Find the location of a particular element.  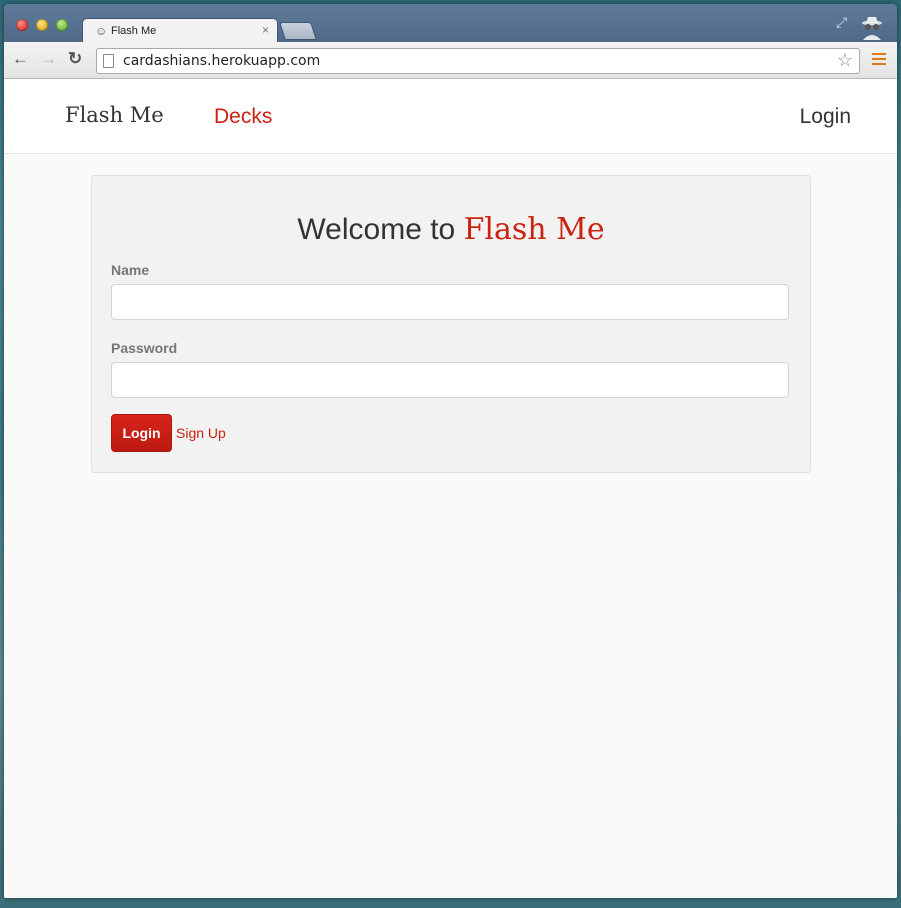

welcome-heading: Welcome to Flash Me is located at coordinates (451, 230).